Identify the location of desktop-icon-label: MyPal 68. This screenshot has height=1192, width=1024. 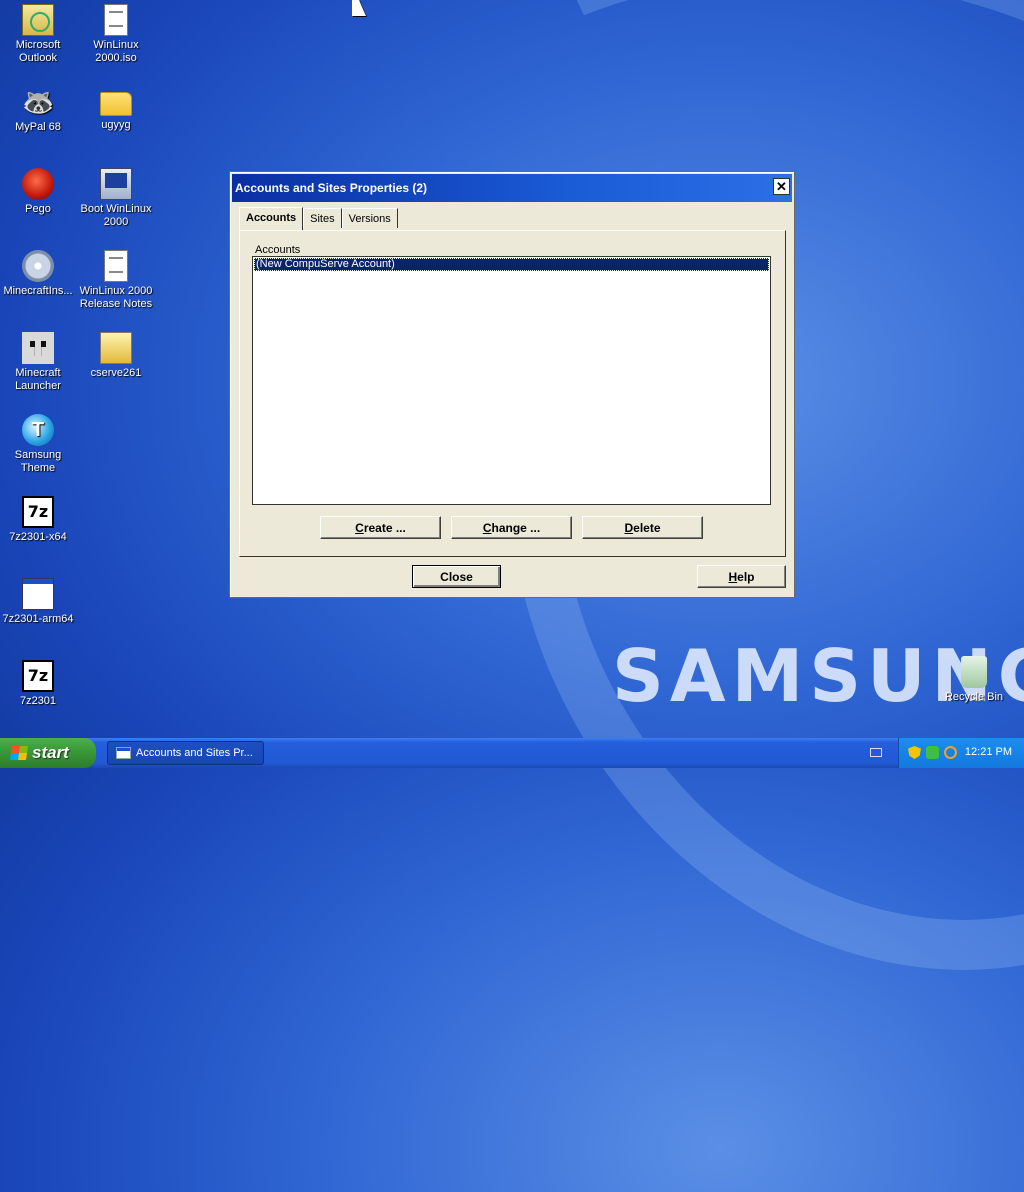
(38, 127).